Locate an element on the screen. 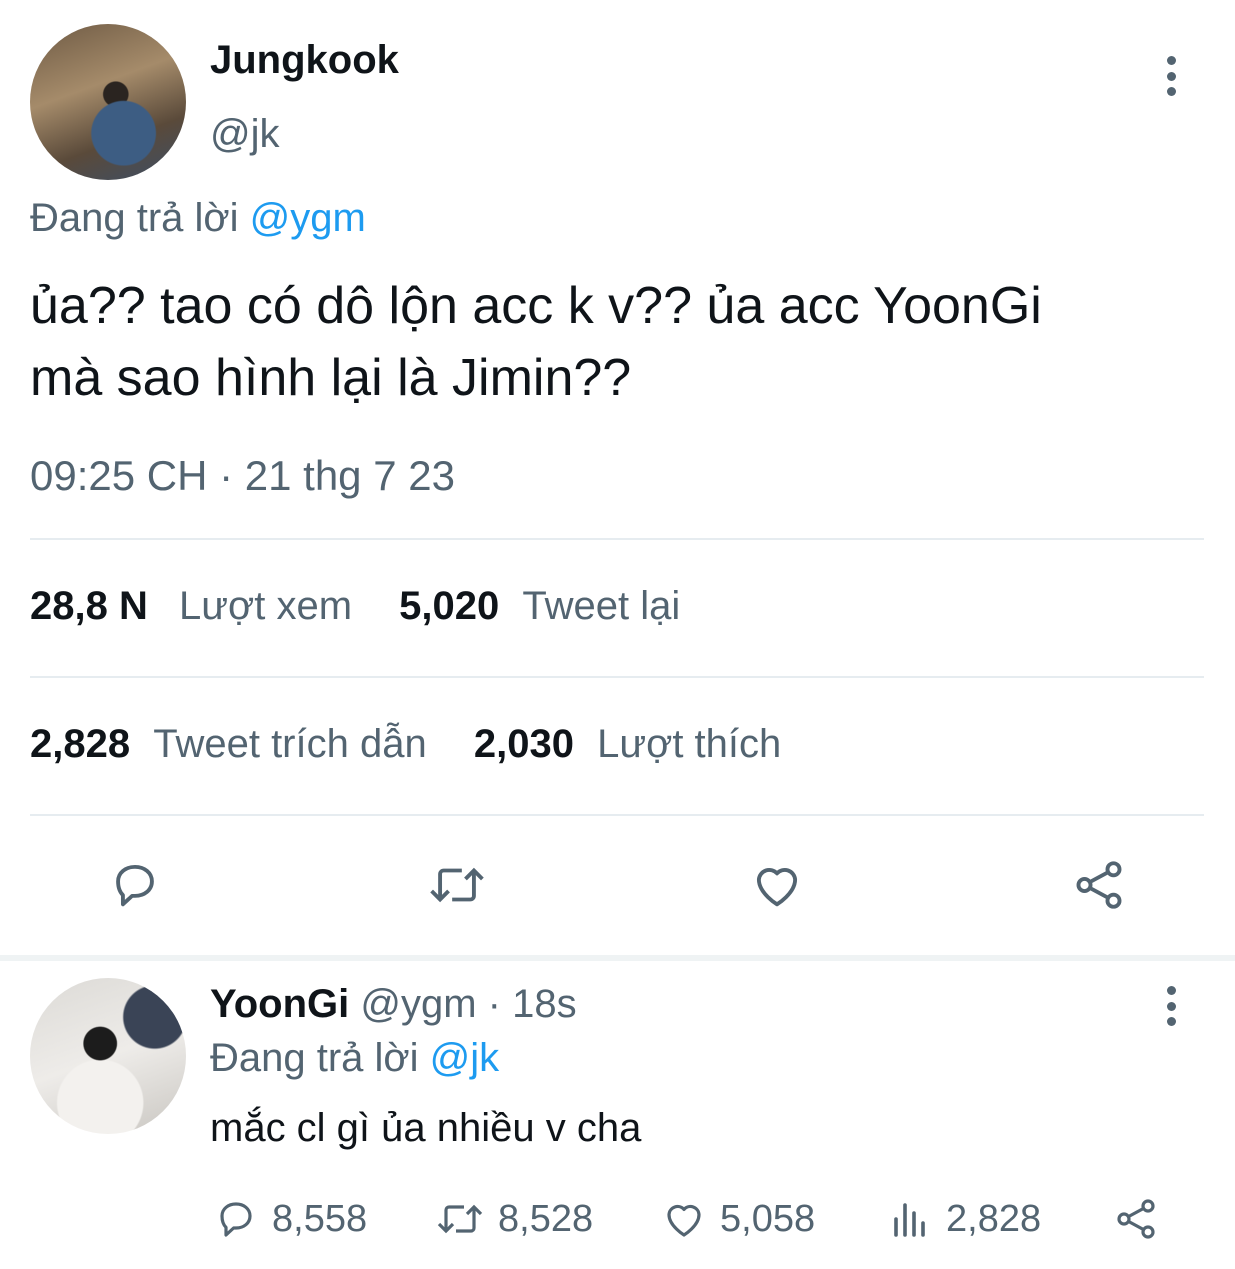 Image resolution: width=1235 pixels, height=1269 pixels. retweet-action: 8,528 is located at coordinates (513, 1219).